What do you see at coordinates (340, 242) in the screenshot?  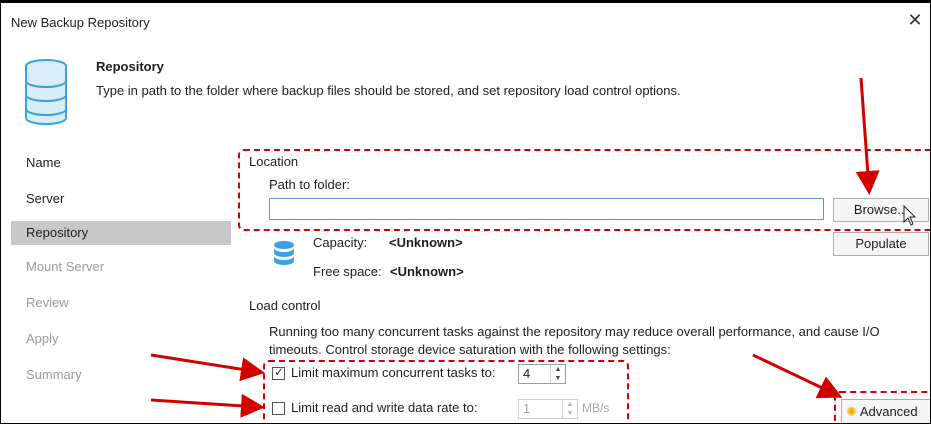 I see `capacity-label: Capacity:` at bounding box center [340, 242].